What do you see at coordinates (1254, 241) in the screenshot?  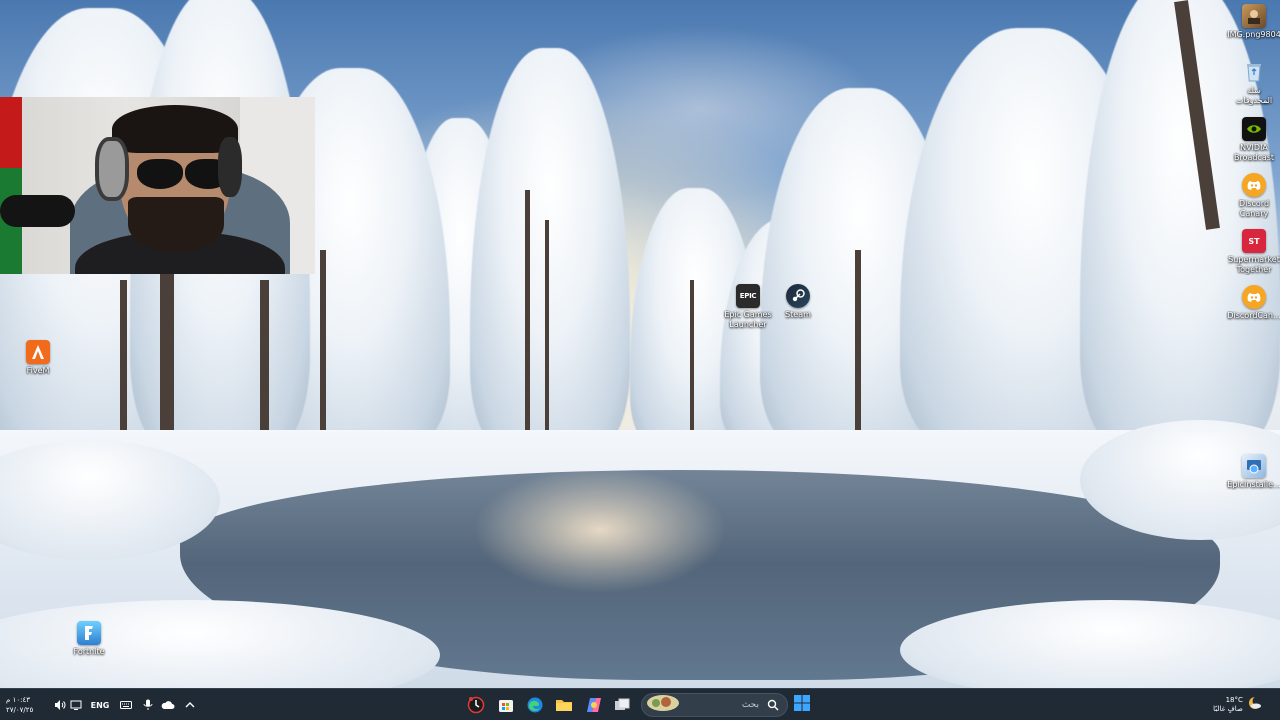 I see `supermarket-together-icon: ST` at bounding box center [1254, 241].